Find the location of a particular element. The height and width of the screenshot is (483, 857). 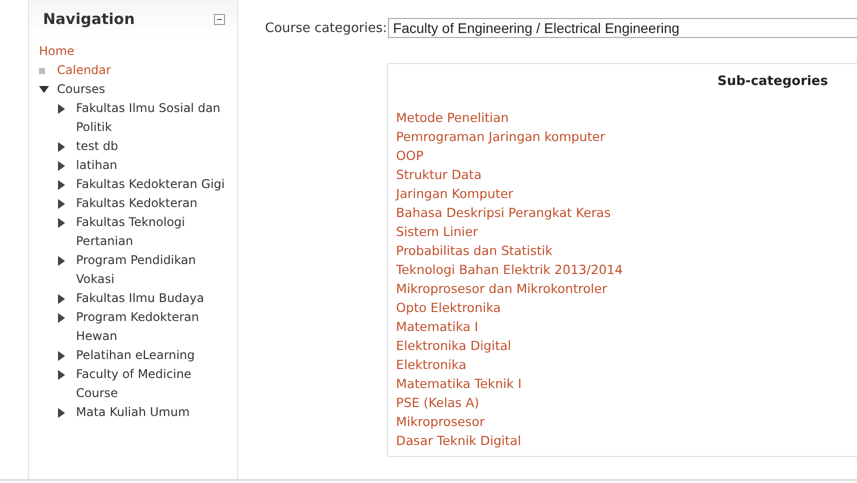

nav-link: Home is located at coordinates (56, 51).